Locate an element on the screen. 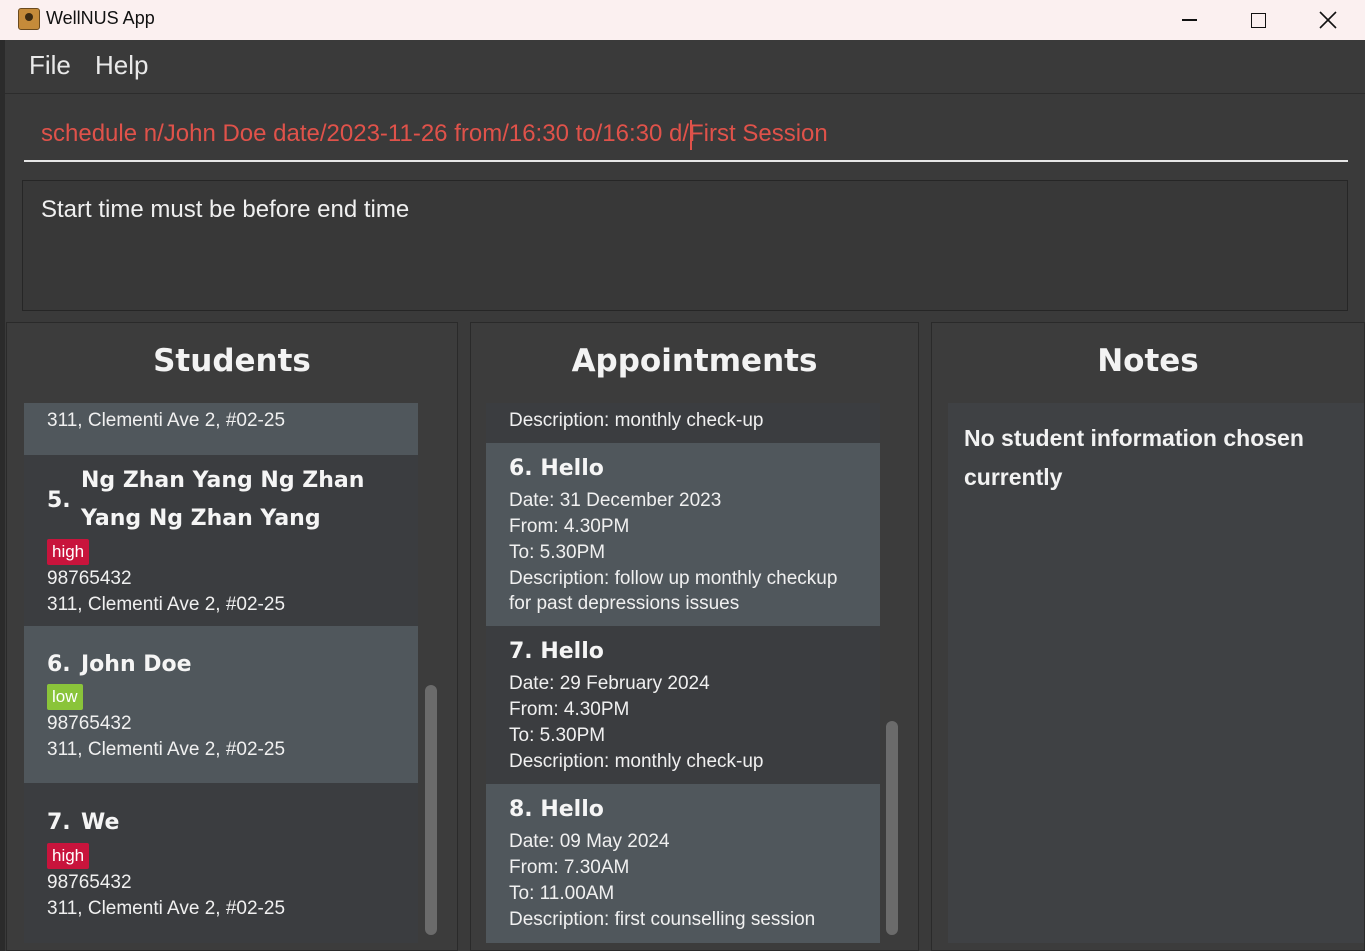 This screenshot has height=951, width=1365. close-button is located at coordinates (1328, 20).